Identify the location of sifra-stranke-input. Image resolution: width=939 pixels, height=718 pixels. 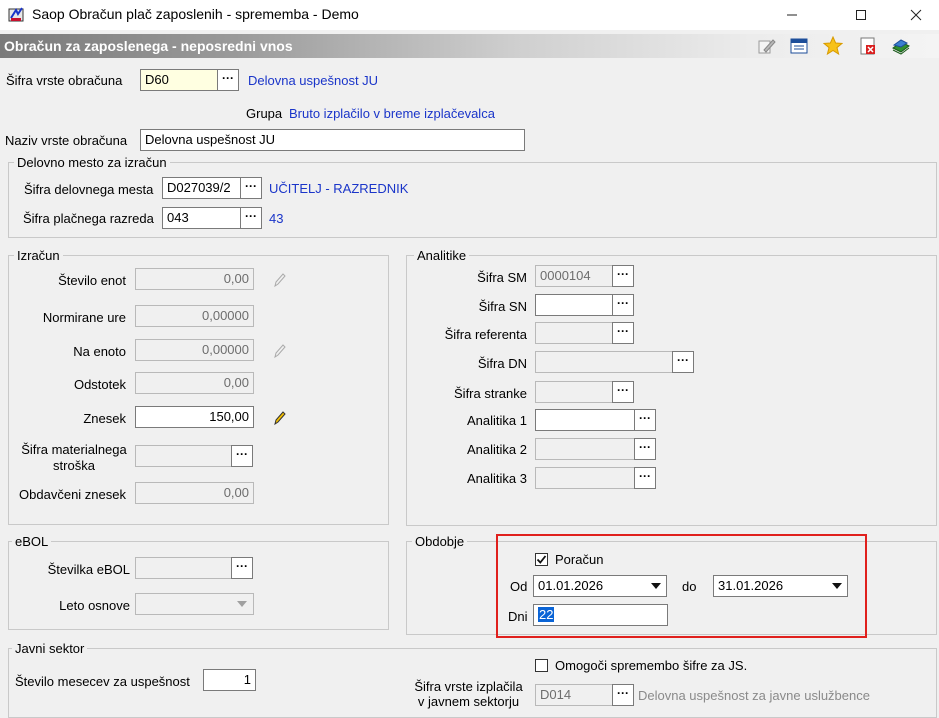
(574, 392).